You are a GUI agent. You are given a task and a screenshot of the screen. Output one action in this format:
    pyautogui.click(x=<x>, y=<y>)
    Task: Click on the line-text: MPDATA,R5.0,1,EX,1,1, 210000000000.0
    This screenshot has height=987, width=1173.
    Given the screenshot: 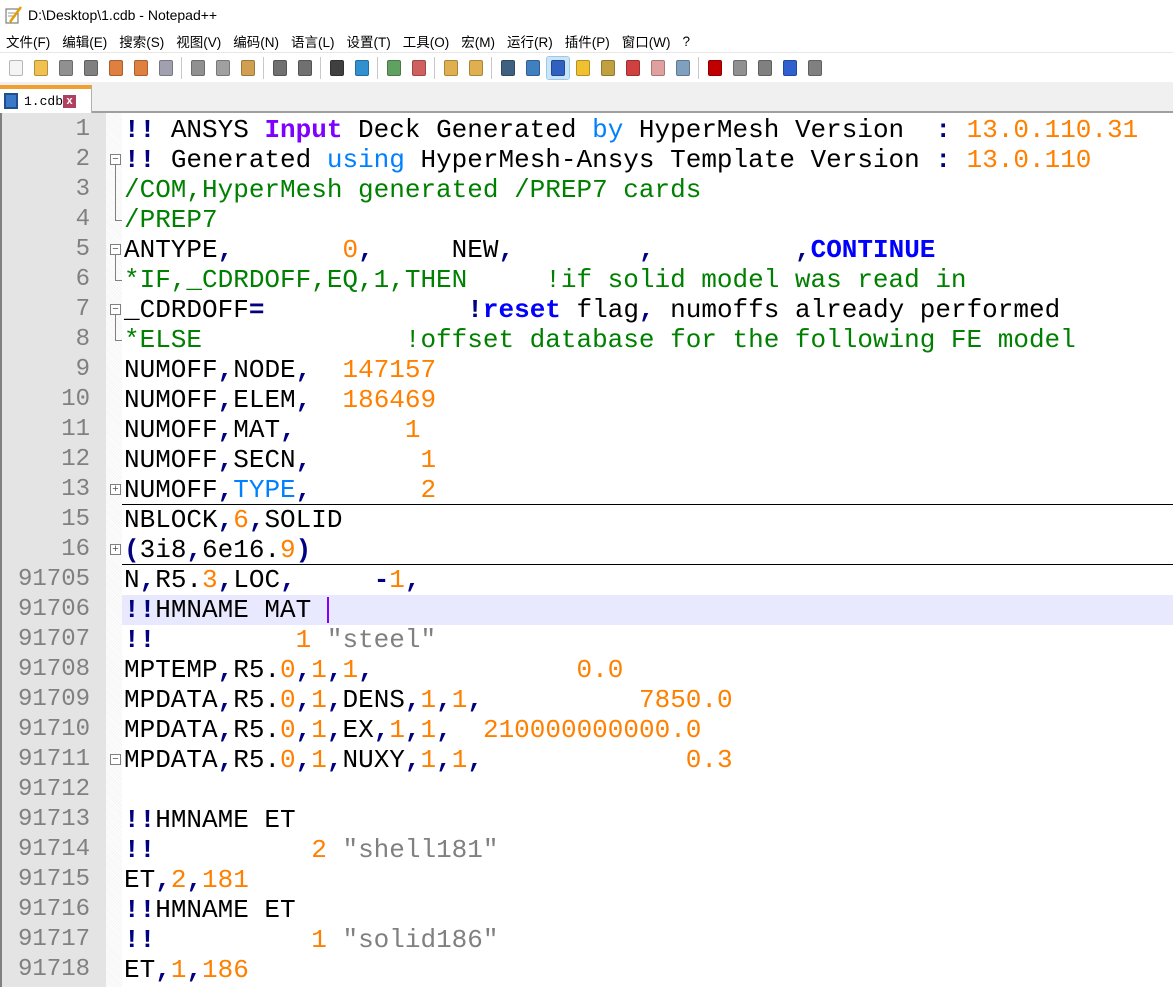 What is the action you would take?
    pyautogui.click(x=647, y=730)
    